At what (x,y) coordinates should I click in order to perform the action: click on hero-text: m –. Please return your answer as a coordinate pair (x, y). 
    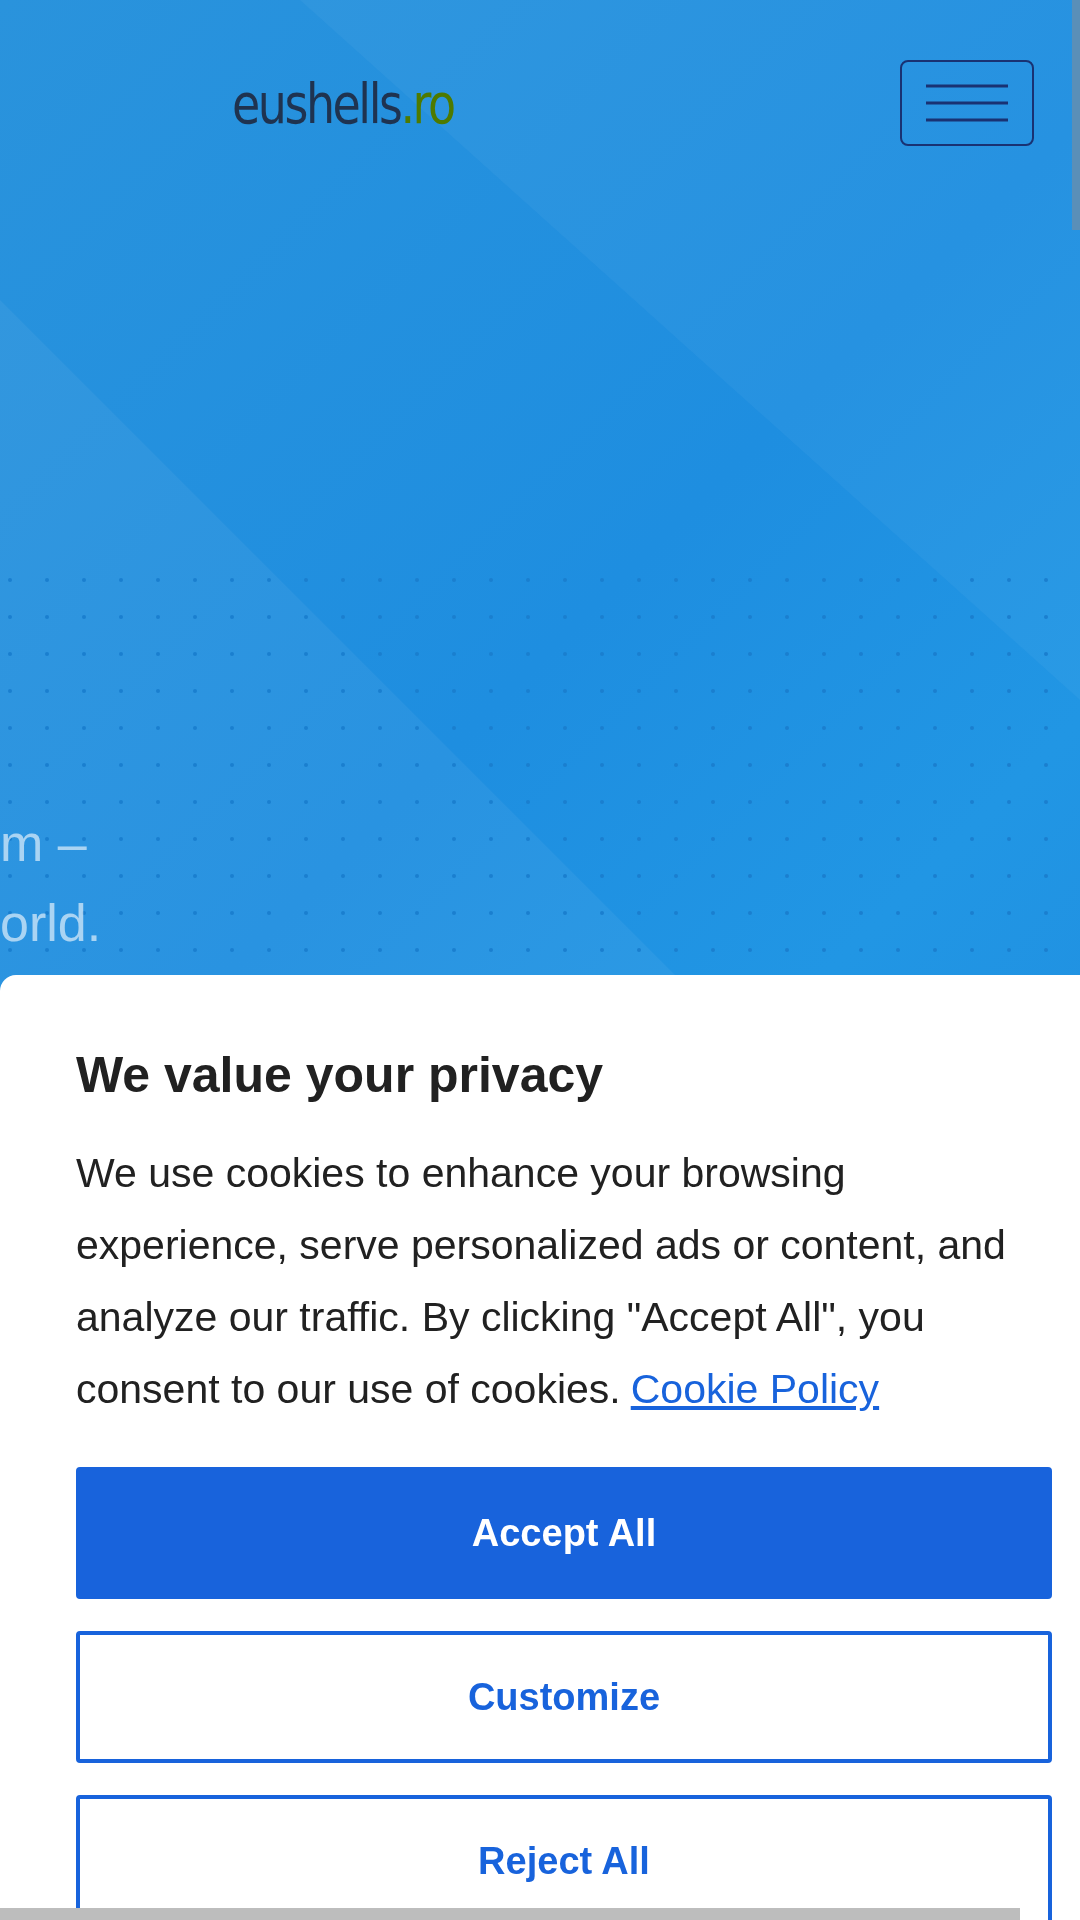
    Looking at the image, I should click on (44, 843).